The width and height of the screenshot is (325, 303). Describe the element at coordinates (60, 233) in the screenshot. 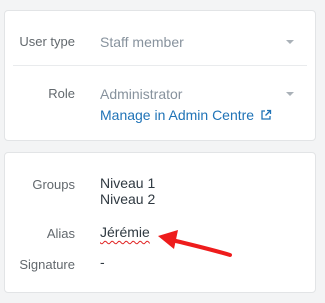

I see `alias-label: Alias` at that location.